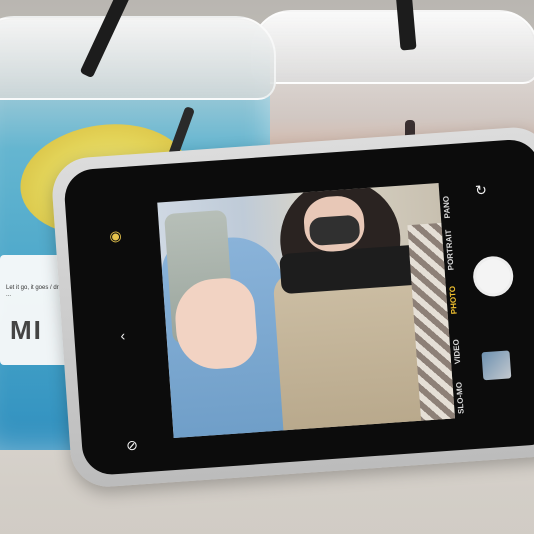  What do you see at coordinates (446, 207) in the screenshot?
I see `mode-pano: PANO` at bounding box center [446, 207].